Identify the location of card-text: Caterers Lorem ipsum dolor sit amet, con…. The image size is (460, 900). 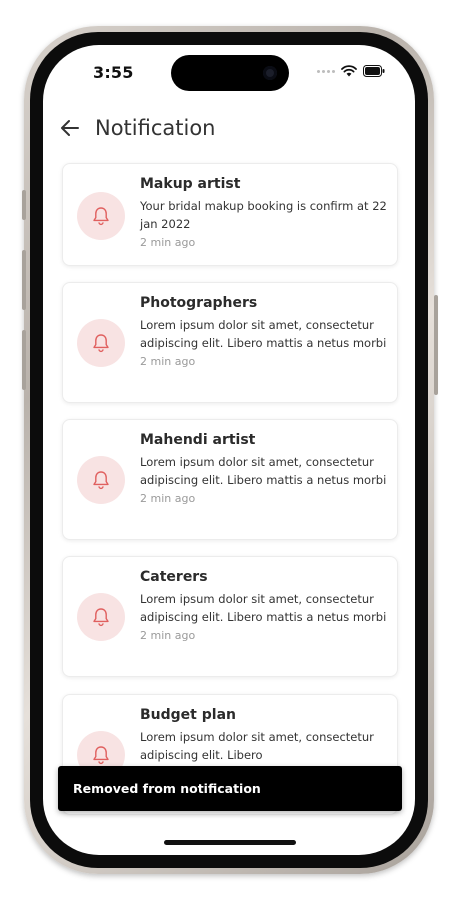
(264, 605).